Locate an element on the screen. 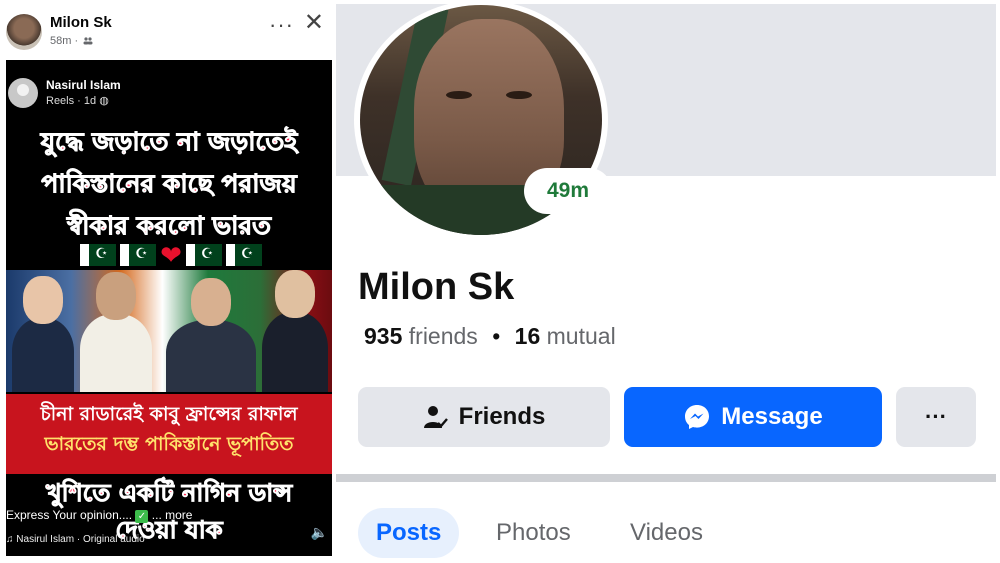 The width and height of the screenshot is (1000, 563). friend-stats: 935 friends • 16 mutual is located at coordinates (490, 336).